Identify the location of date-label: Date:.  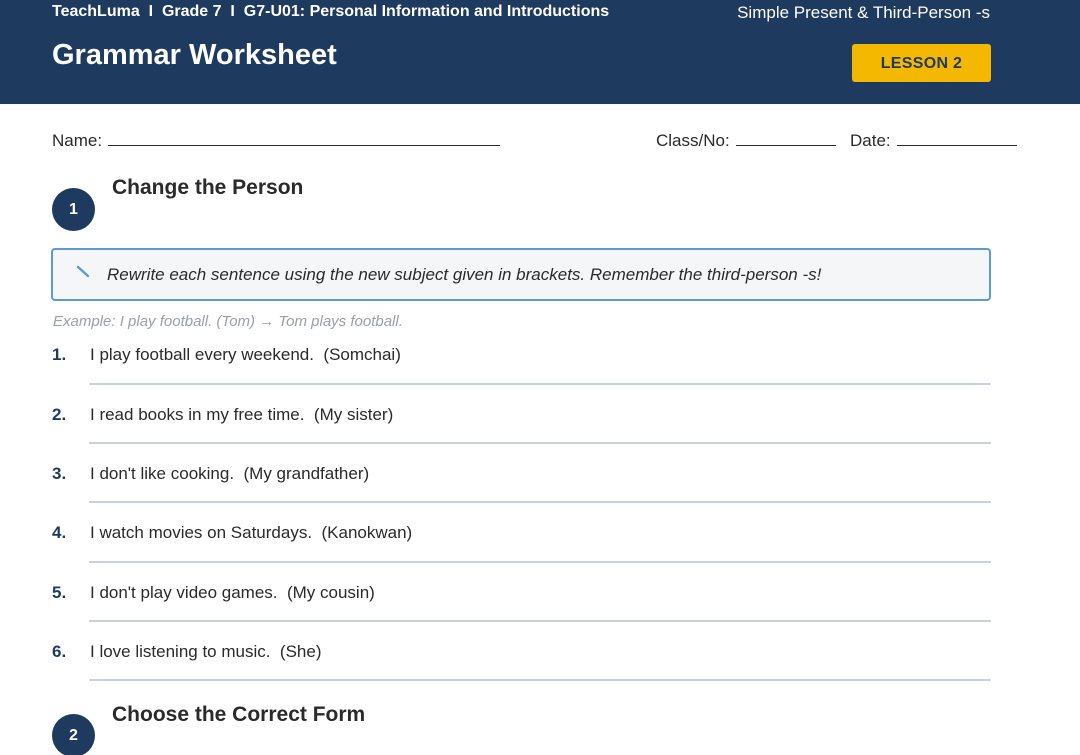
(870, 140).